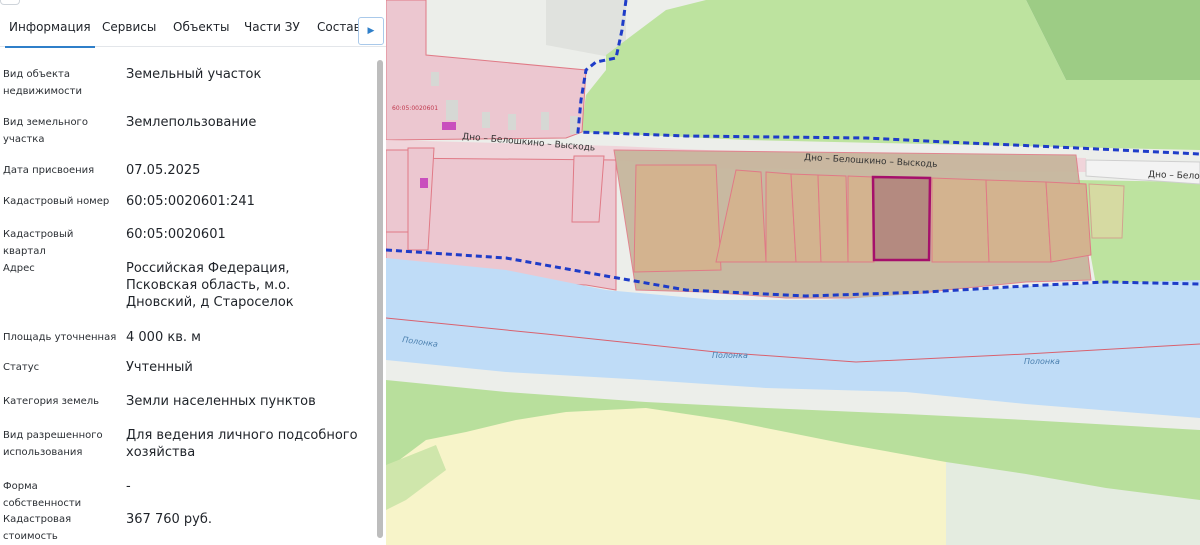 The width and height of the screenshot is (1200, 545). I want to click on tabs-scroll-right-button: ▶, so click(371, 31).